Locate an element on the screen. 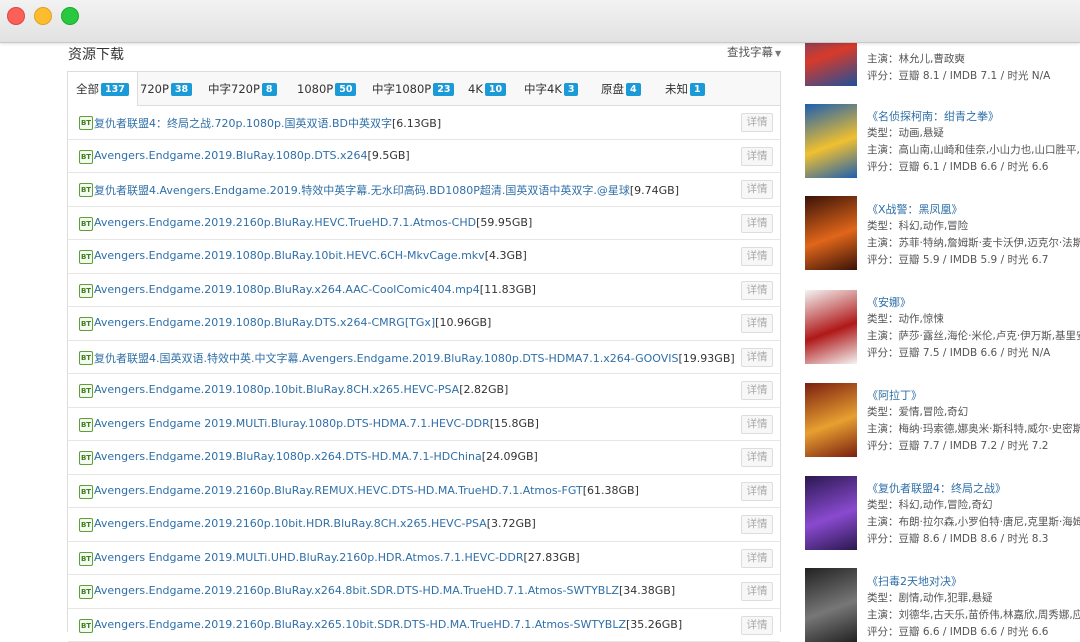 This screenshot has height=642, width=1080. movie-rating: 评分：豆瓣 8.1 / IMDB 7.1 / 时光 N/A is located at coordinates (973, 75).